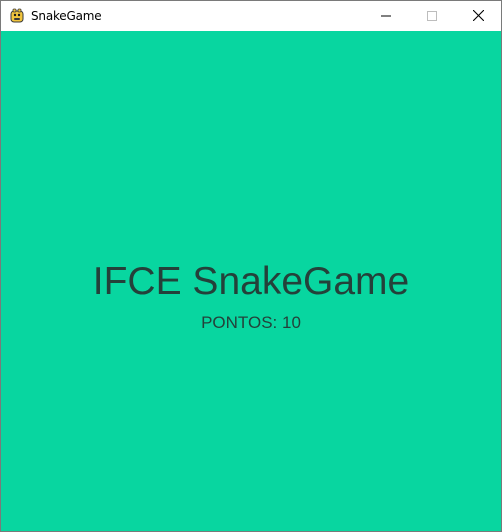 This screenshot has height=532, width=502. I want to click on title-bar: SnakeGame, so click(251, 16).